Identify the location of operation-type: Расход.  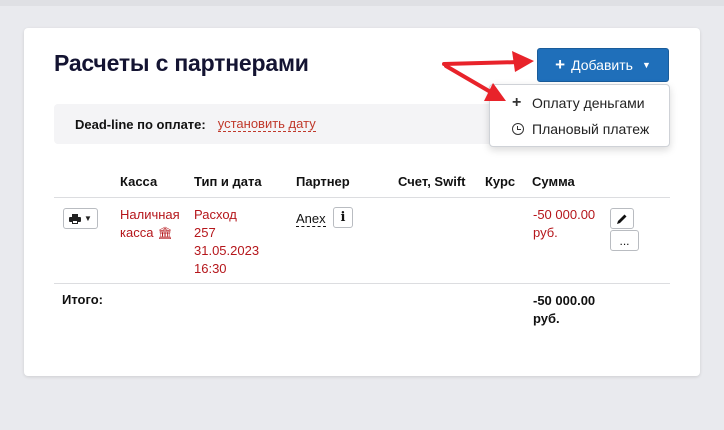
(215, 214).